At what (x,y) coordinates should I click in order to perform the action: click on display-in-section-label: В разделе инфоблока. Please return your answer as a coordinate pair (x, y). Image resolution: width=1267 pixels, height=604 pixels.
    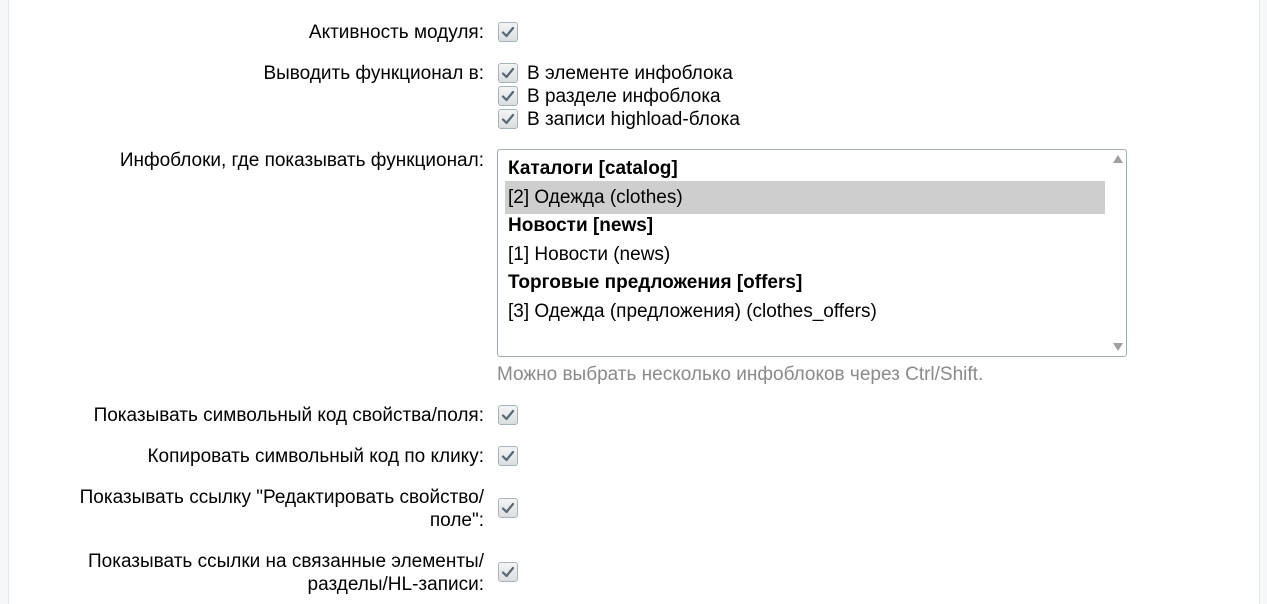
    Looking at the image, I should click on (624, 96).